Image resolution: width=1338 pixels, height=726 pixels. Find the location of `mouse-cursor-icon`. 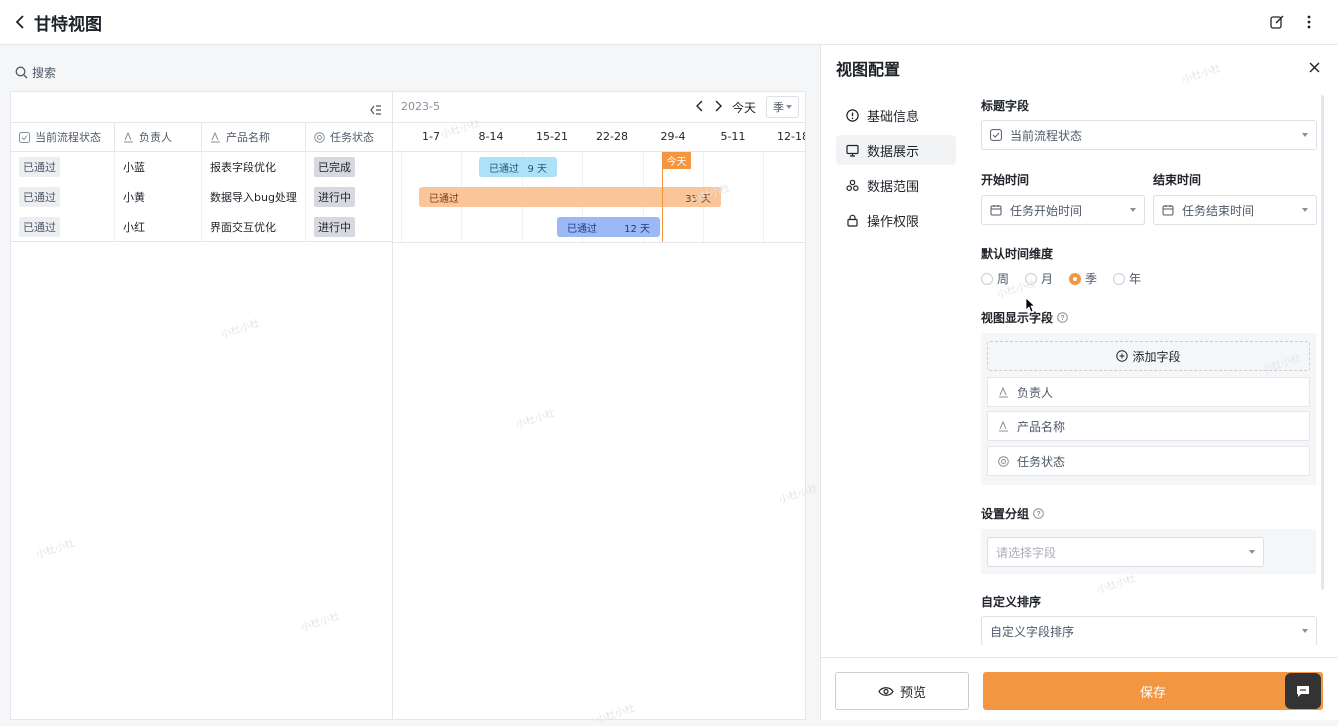

mouse-cursor-icon is located at coordinates (1030, 305).